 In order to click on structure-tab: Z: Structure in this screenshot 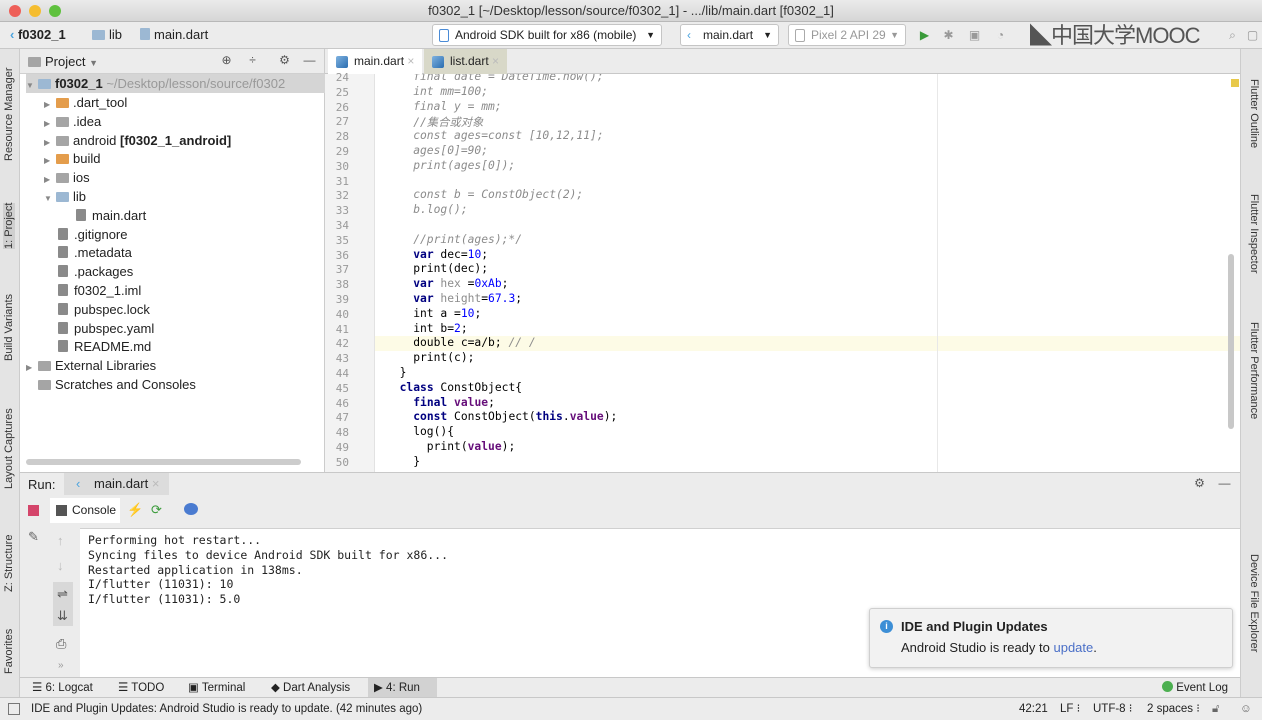, I will do `click(9, 563)`.